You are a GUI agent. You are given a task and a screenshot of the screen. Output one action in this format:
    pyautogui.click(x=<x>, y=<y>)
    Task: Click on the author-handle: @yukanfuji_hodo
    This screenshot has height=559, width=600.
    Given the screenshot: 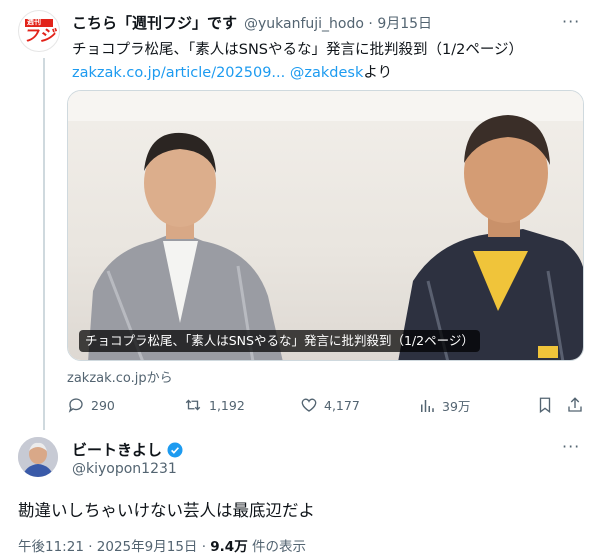 What is the action you would take?
    pyautogui.click(x=304, y=24)
    